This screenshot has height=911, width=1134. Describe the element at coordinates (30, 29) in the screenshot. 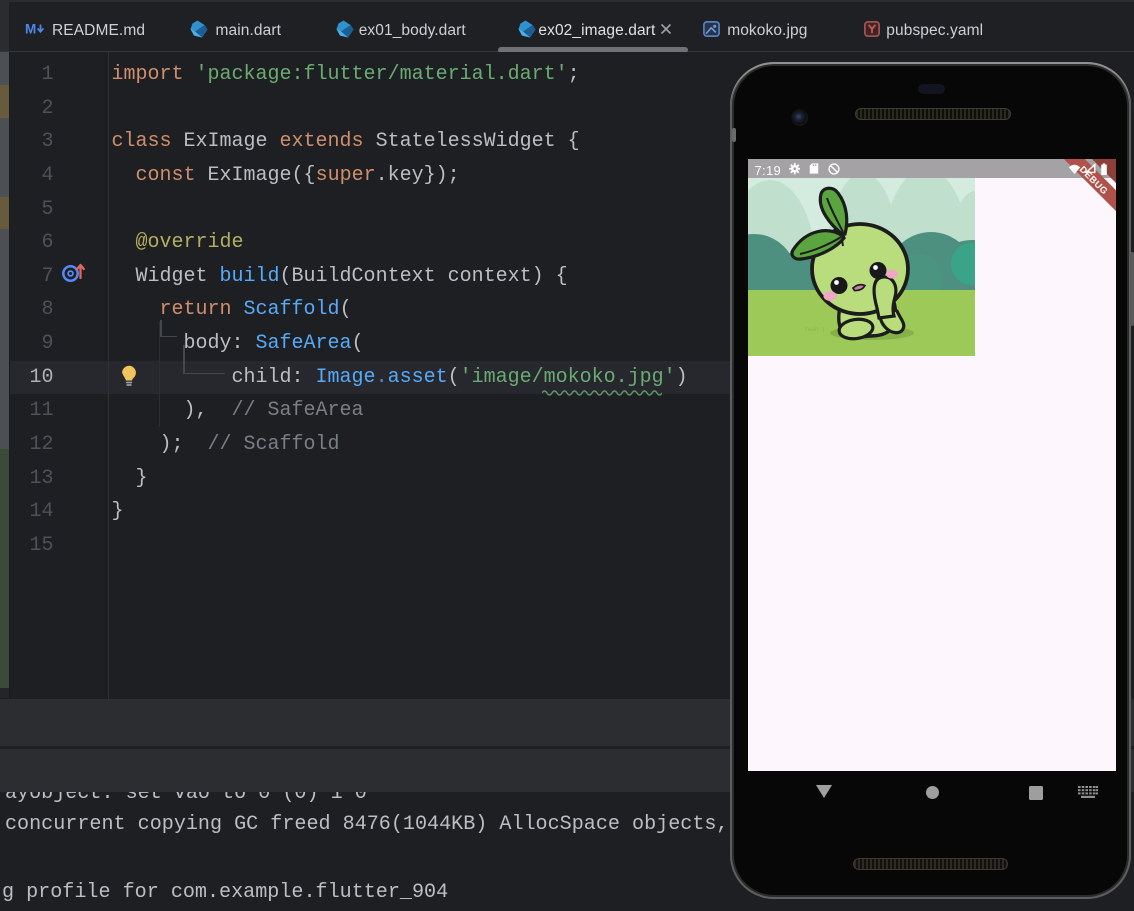

I see `svg-text: M` at that location.